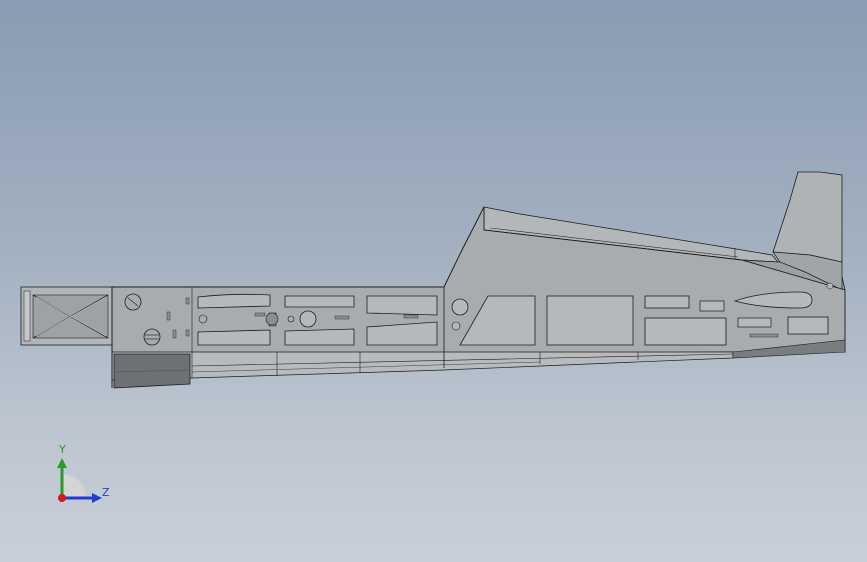 This screenshot has height=562, width=867. What do you see at coordinates (106, 492) in the screenshot?
I see `z-axis-label: Z` at bounding box center [106, 492].